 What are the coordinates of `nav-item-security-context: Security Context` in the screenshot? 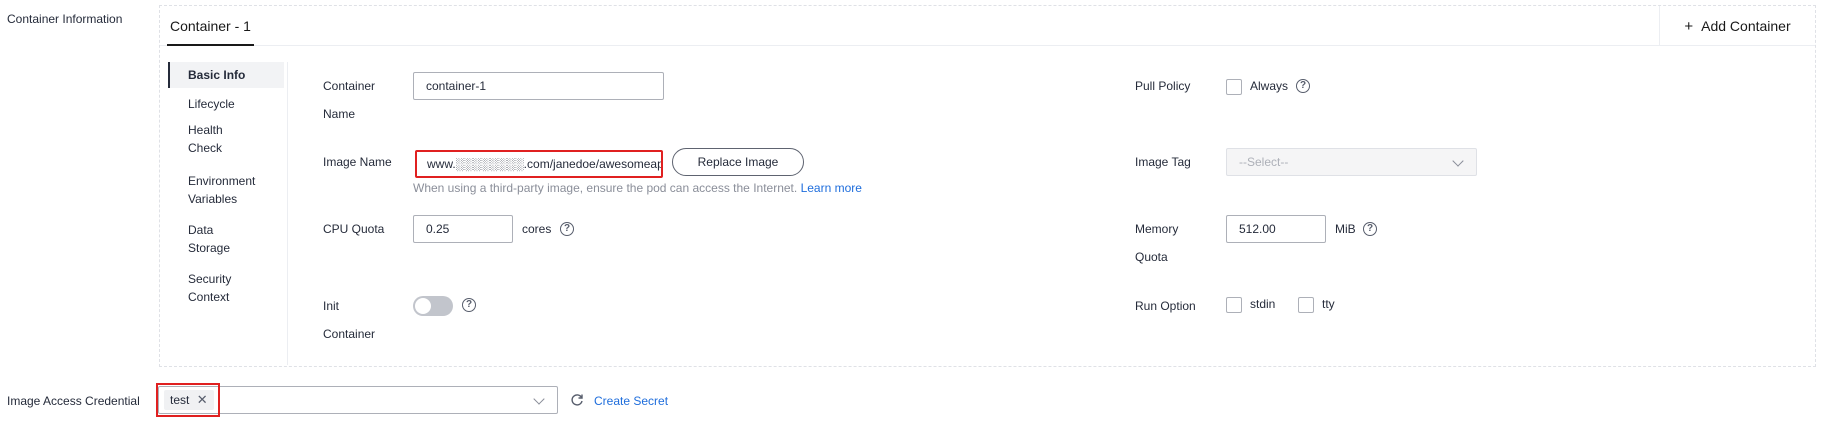 It's located at (213, 288).